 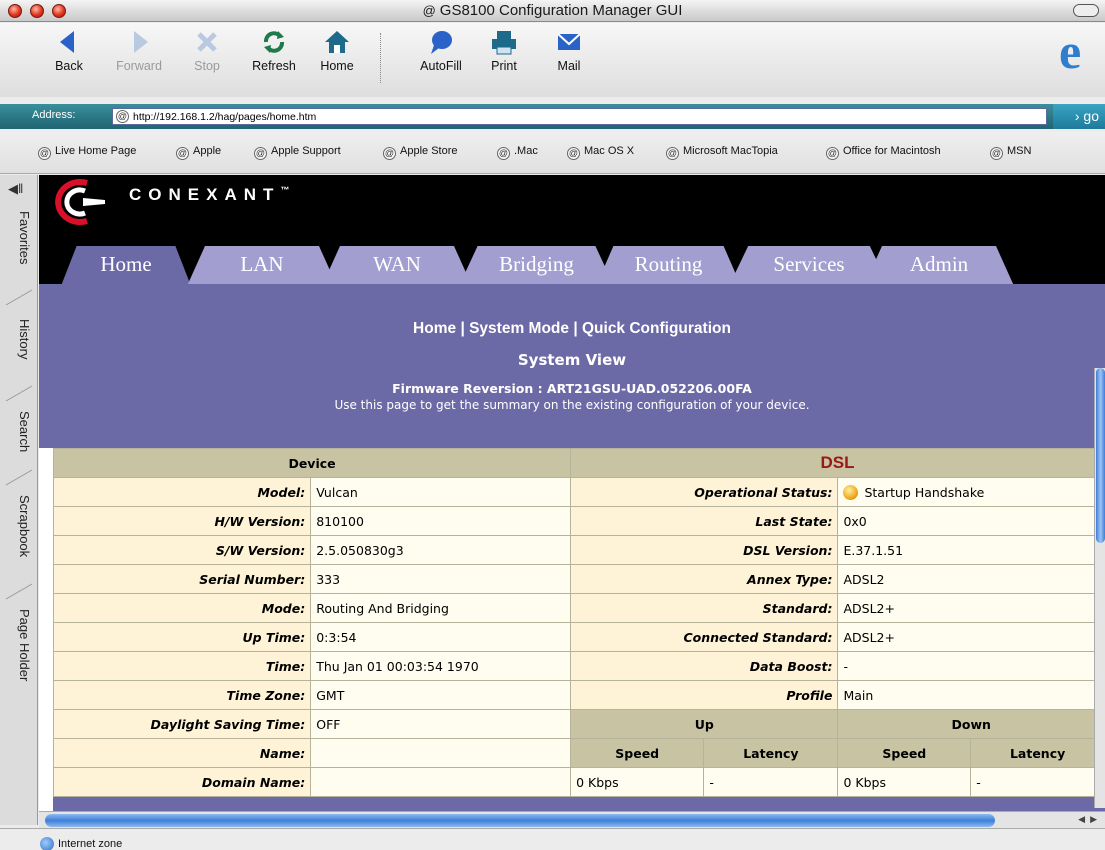 I want to click on toolbar-toggle-button, so click(x=1086, y=10).